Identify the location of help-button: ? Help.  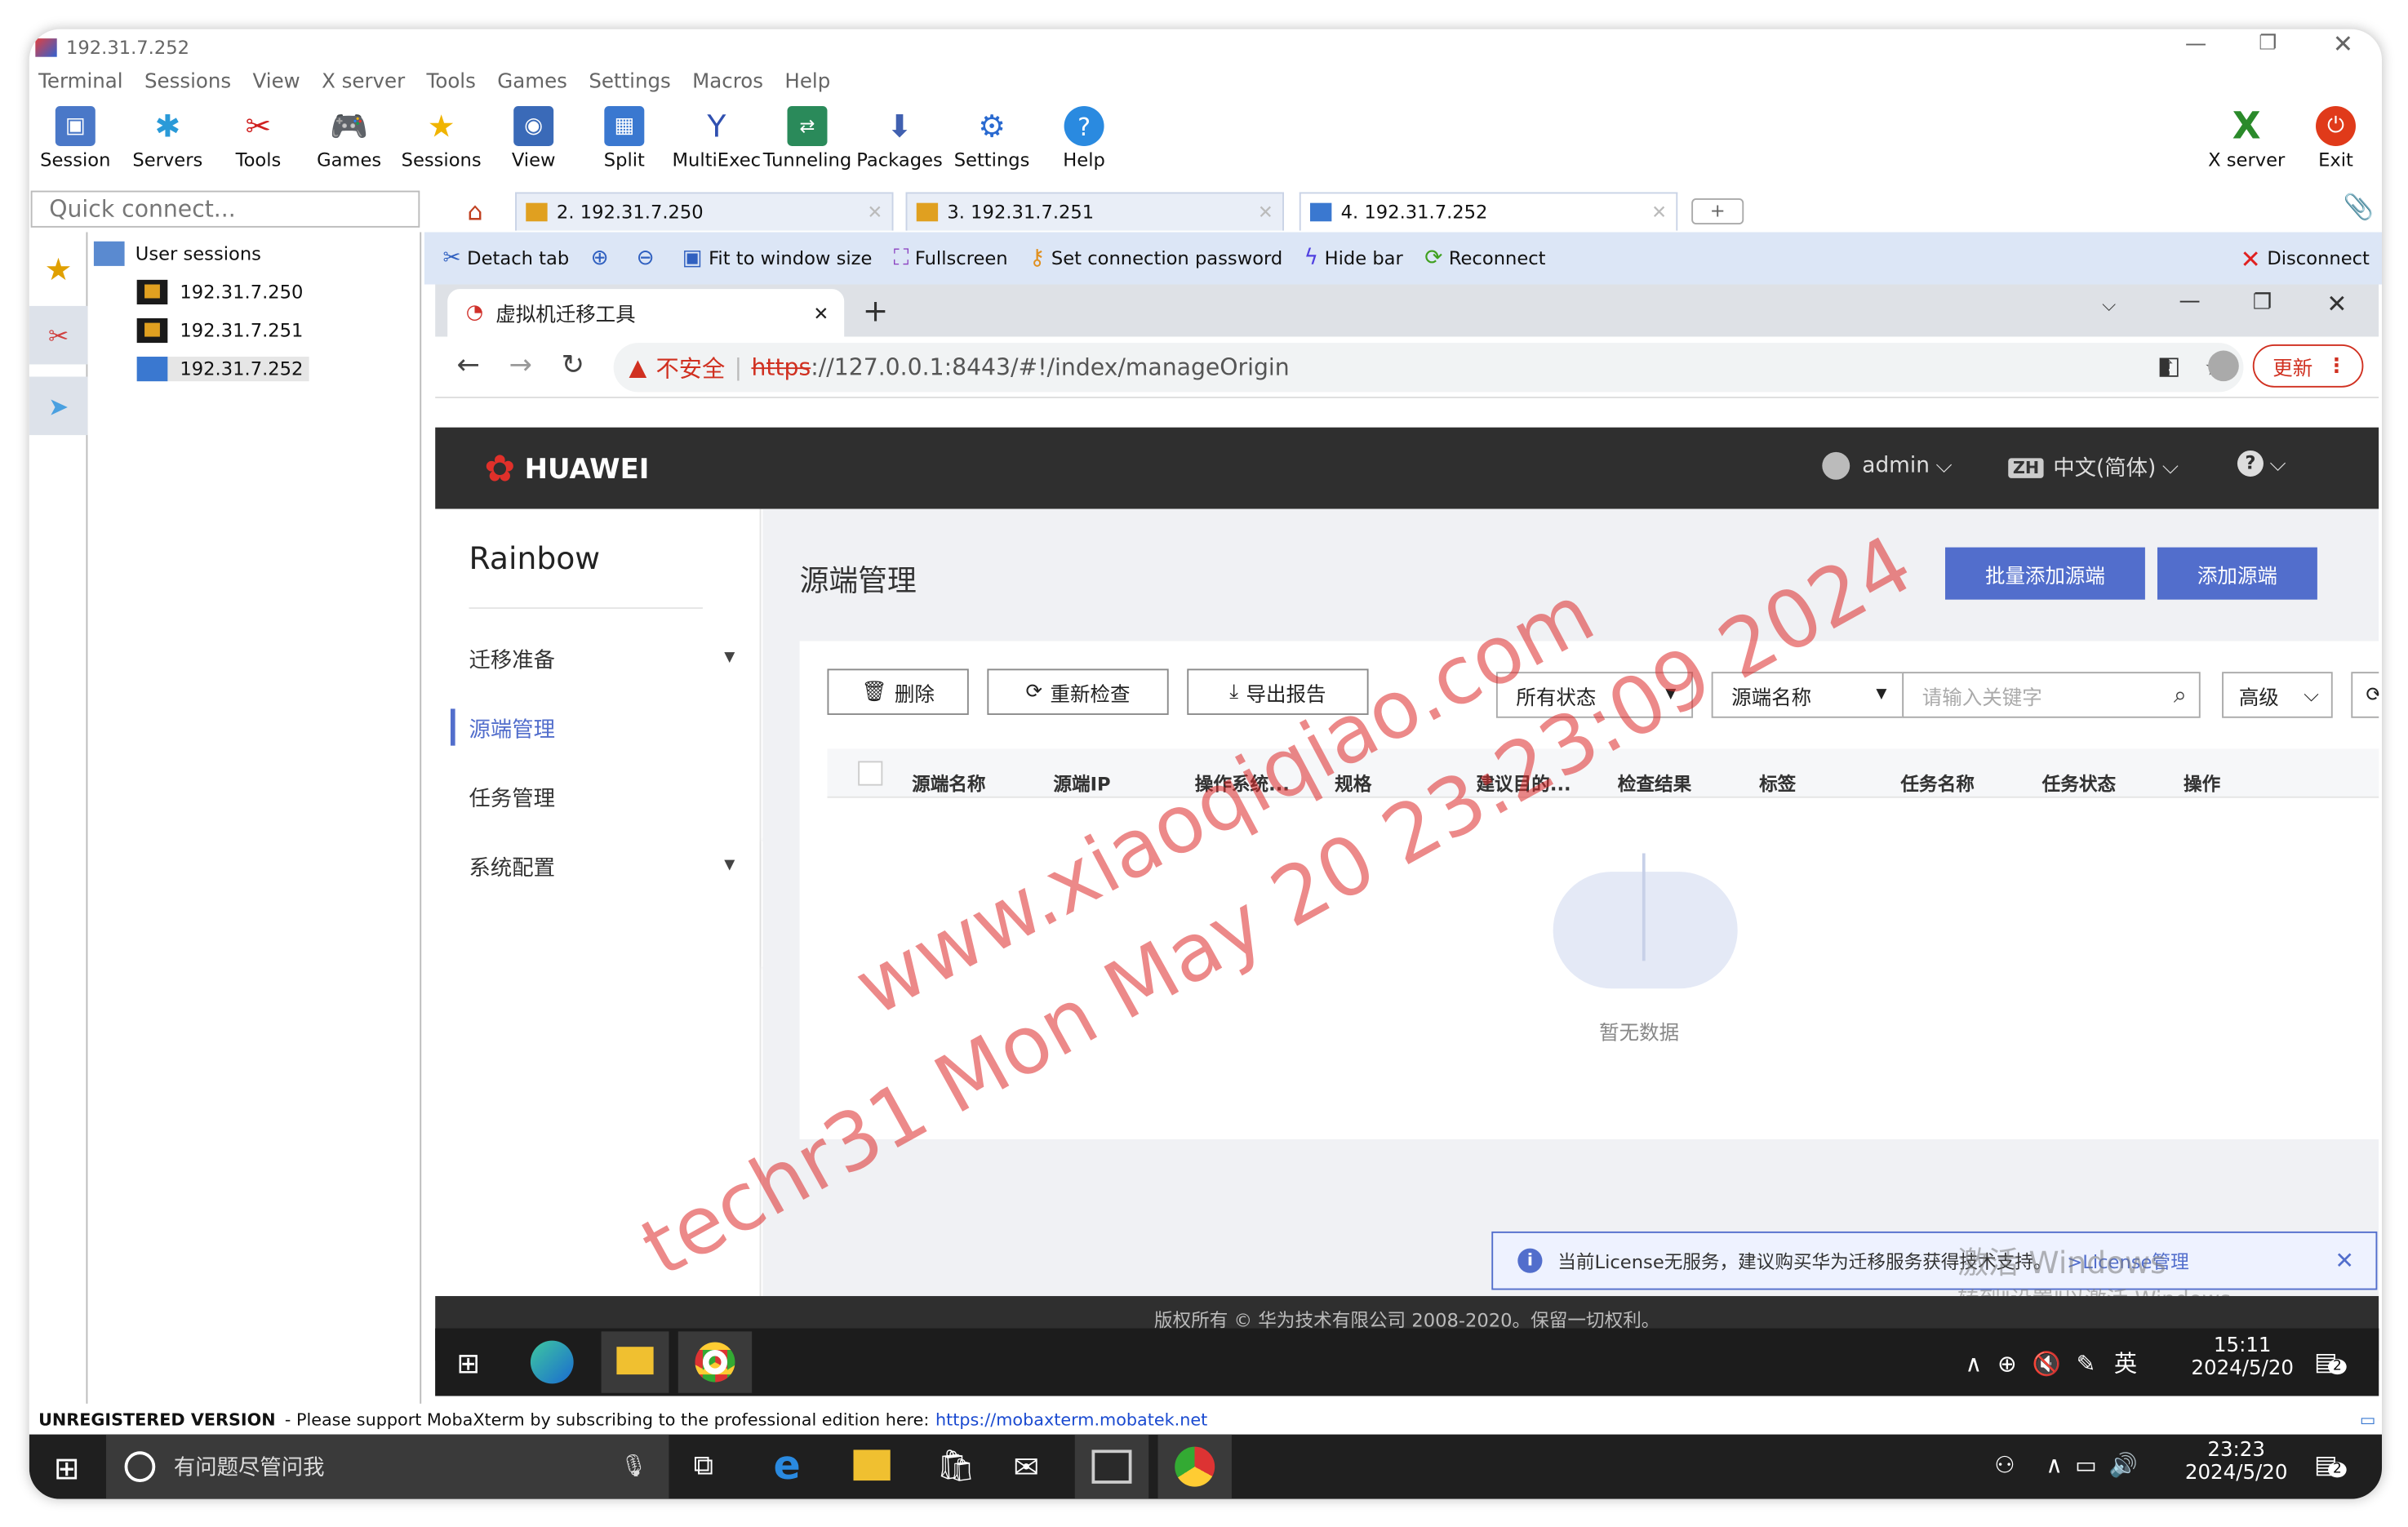
(1084, 143).